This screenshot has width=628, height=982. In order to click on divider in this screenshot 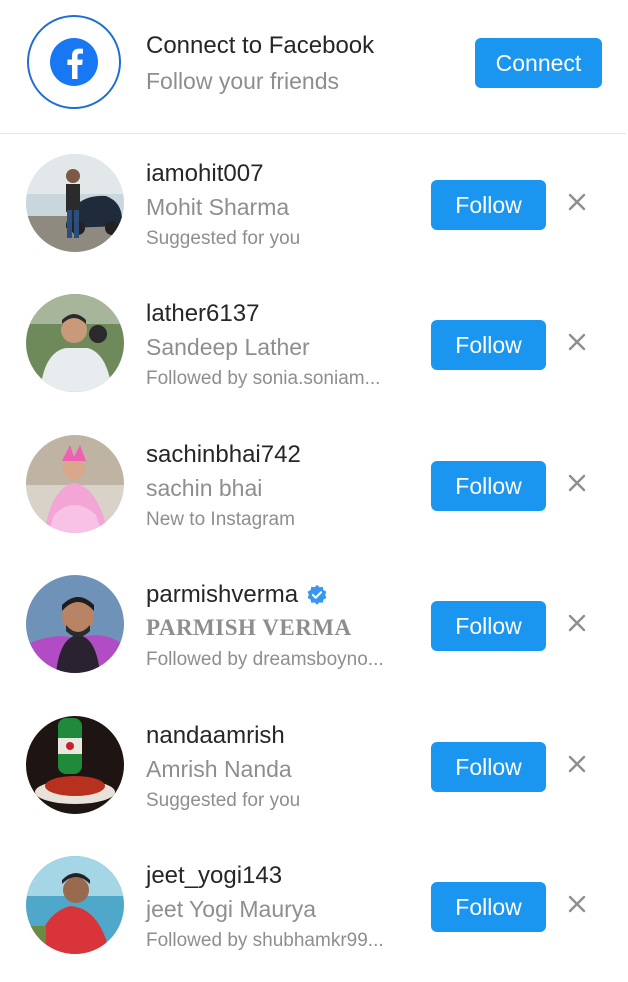, I will do `click(313, 133)`.